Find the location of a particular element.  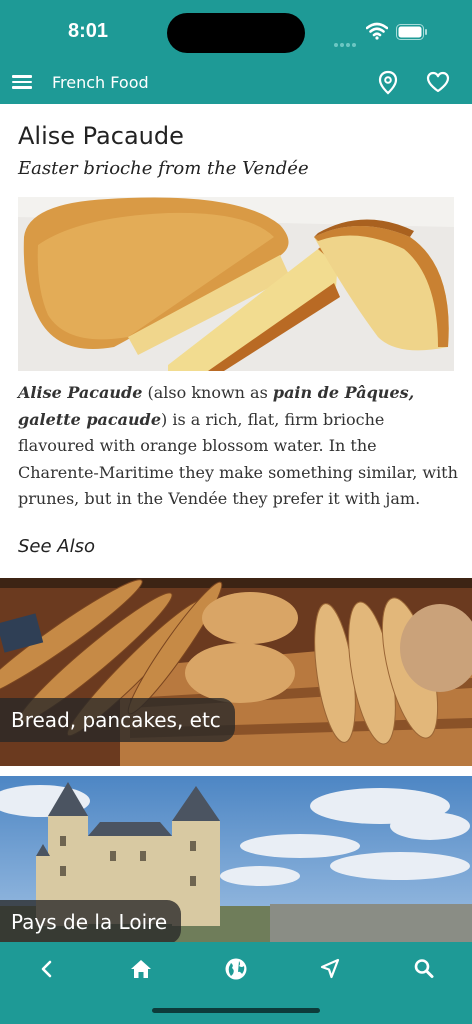

wifi-icon is located at coordinates (377, 31).